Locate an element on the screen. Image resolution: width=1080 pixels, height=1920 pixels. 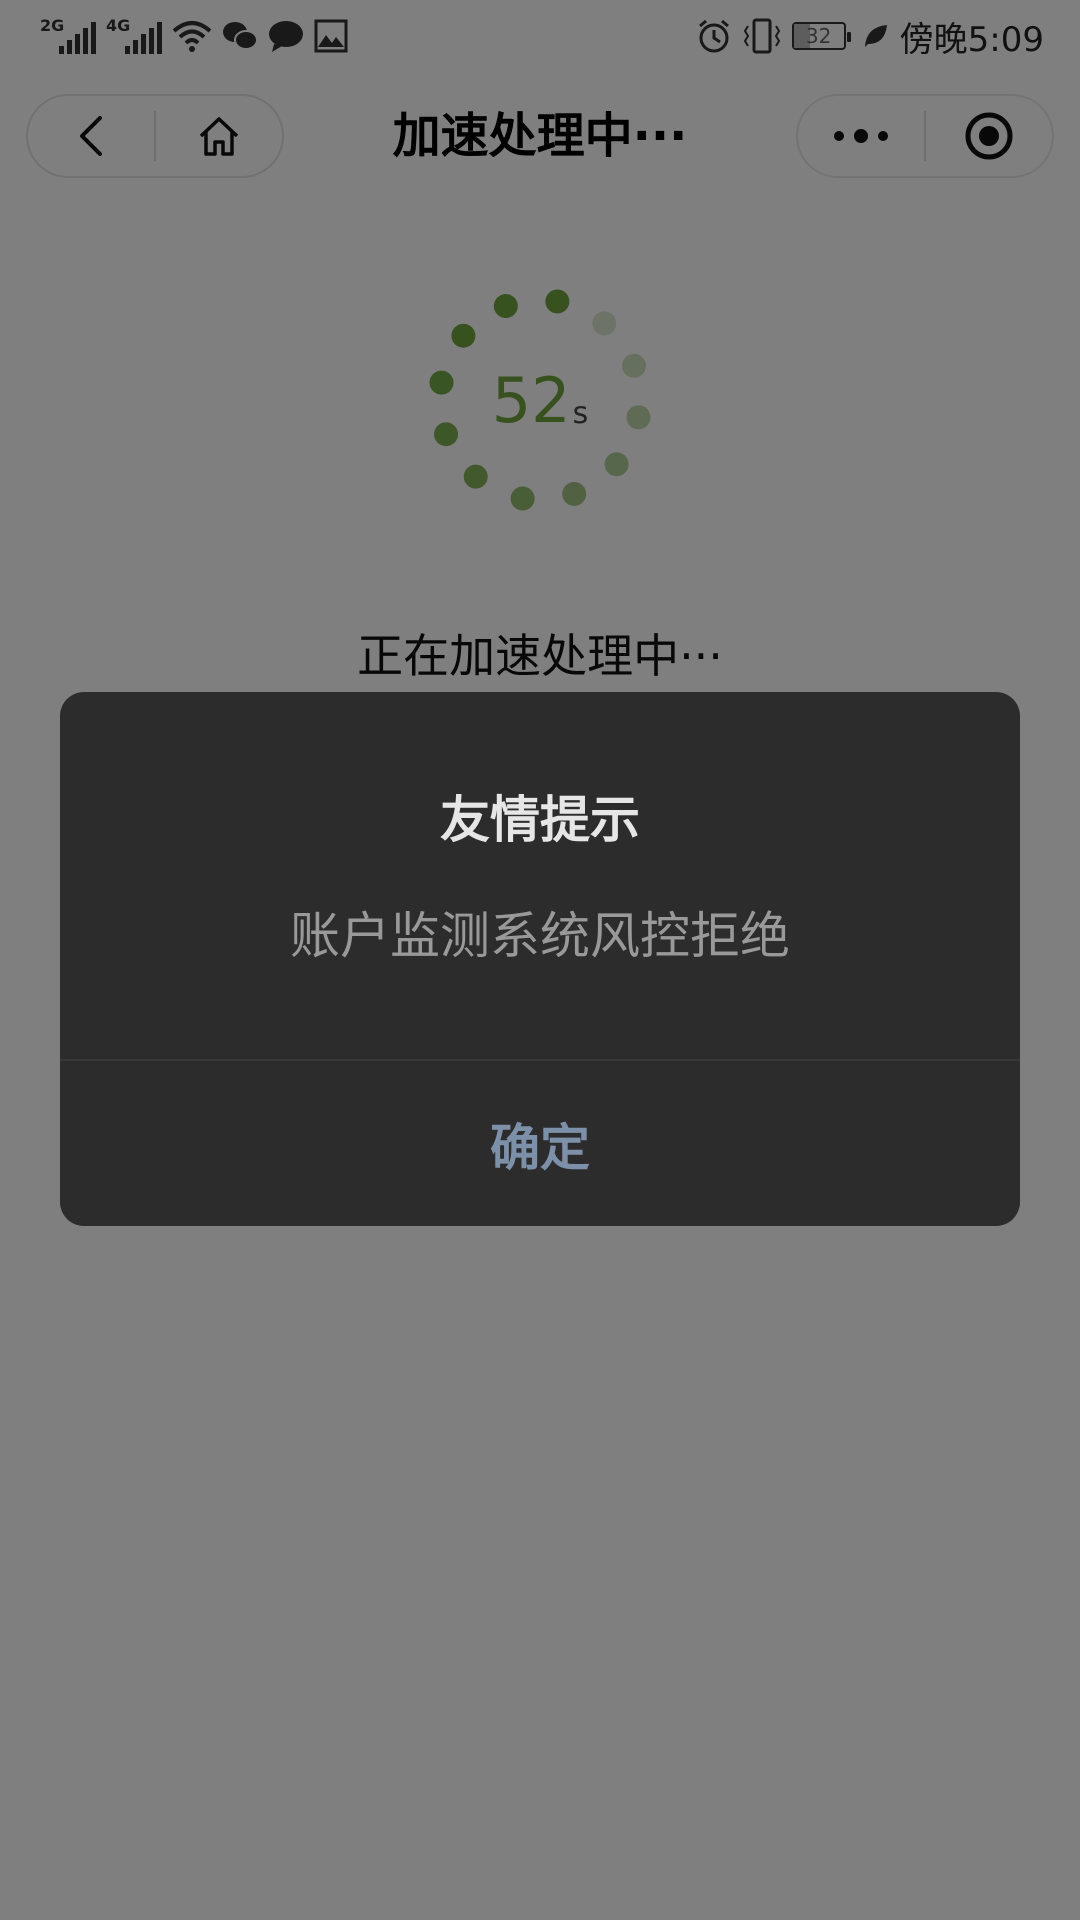
confirm-button: 确定 is located at coordinates (540, 1143).